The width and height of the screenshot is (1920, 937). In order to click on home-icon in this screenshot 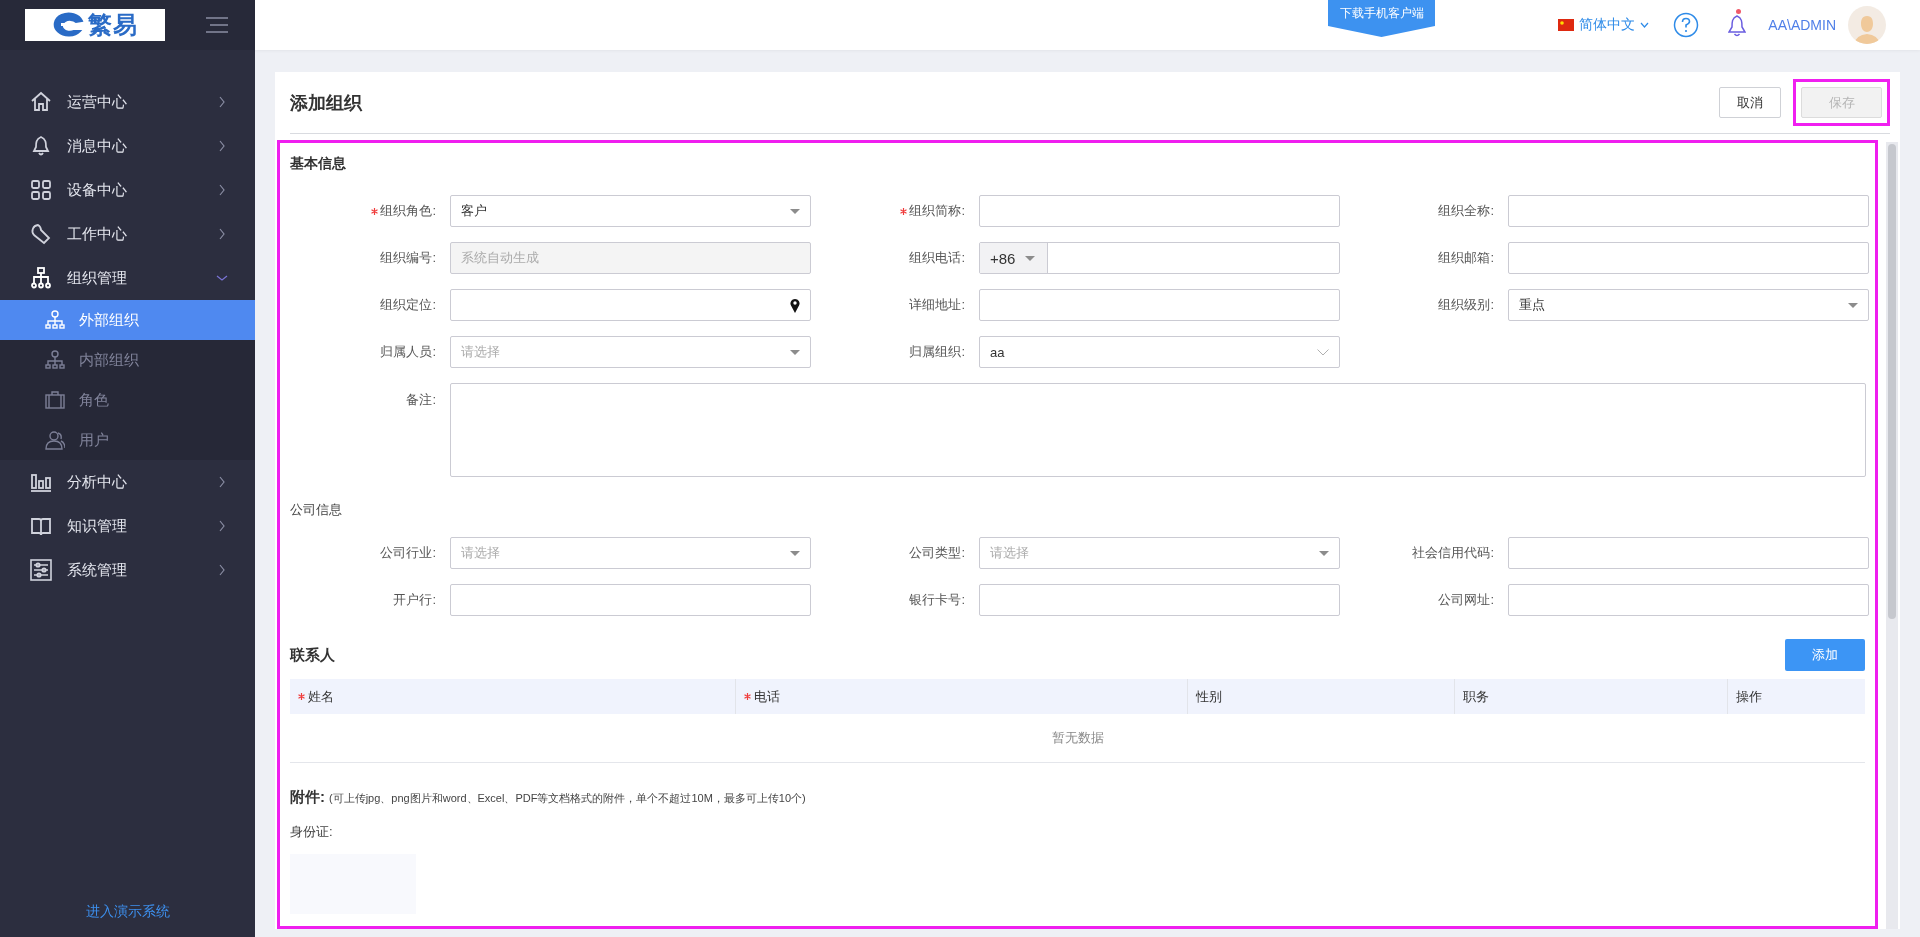, I will do `click(41, 102)`.